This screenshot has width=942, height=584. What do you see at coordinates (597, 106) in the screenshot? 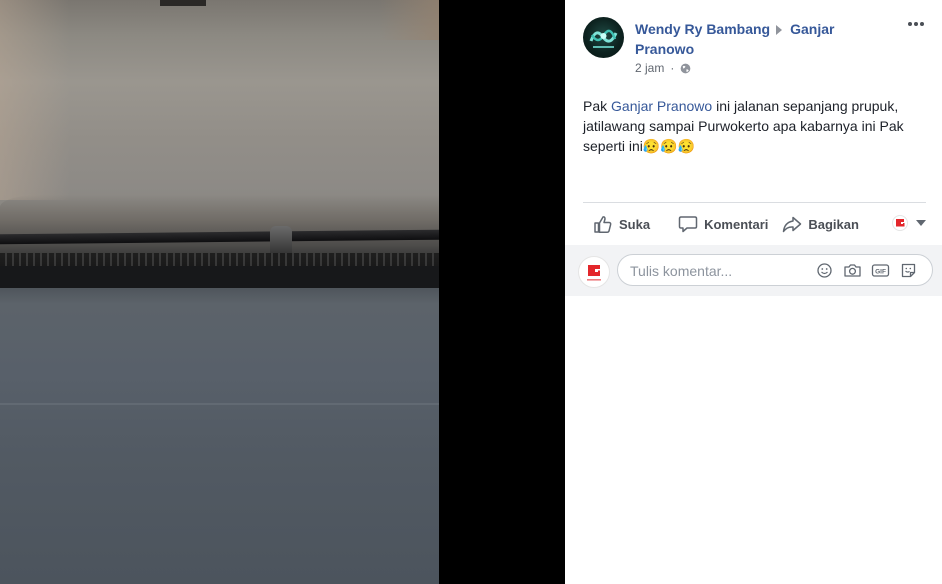
I see `post-text-start: Pak` at bounding box center [597, 106].